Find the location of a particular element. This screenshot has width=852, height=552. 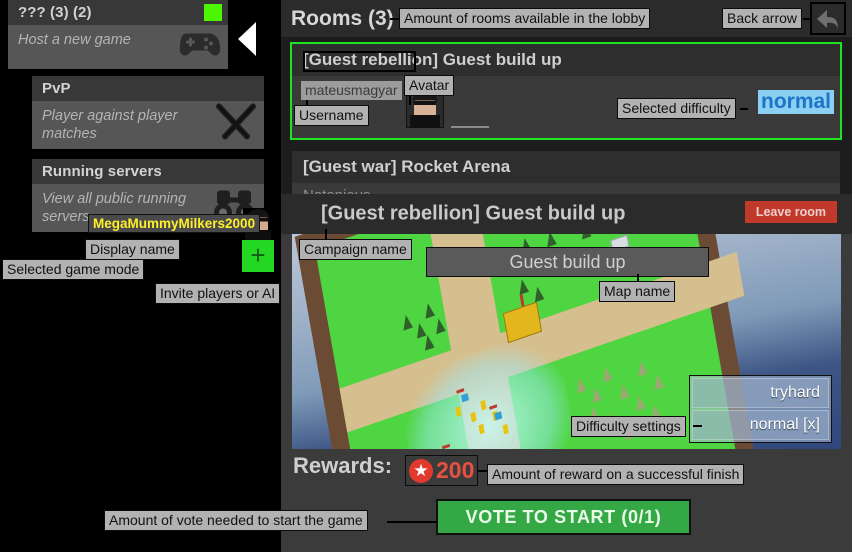

vote-to-start-button: VOTE TO START (0/1) is located at coordinates (563, 517).